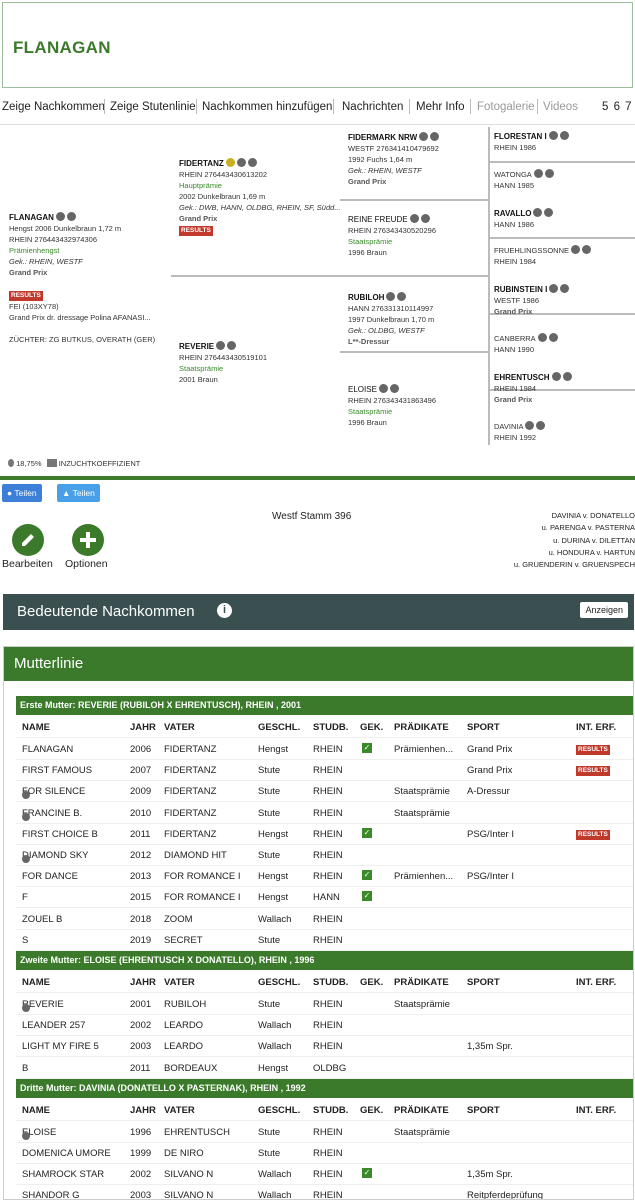 This screenshot has width=635, height=1200. I want to click on table-row: B 2011 BORDEAUX Hengst OLDBG, so click(324, 1068).